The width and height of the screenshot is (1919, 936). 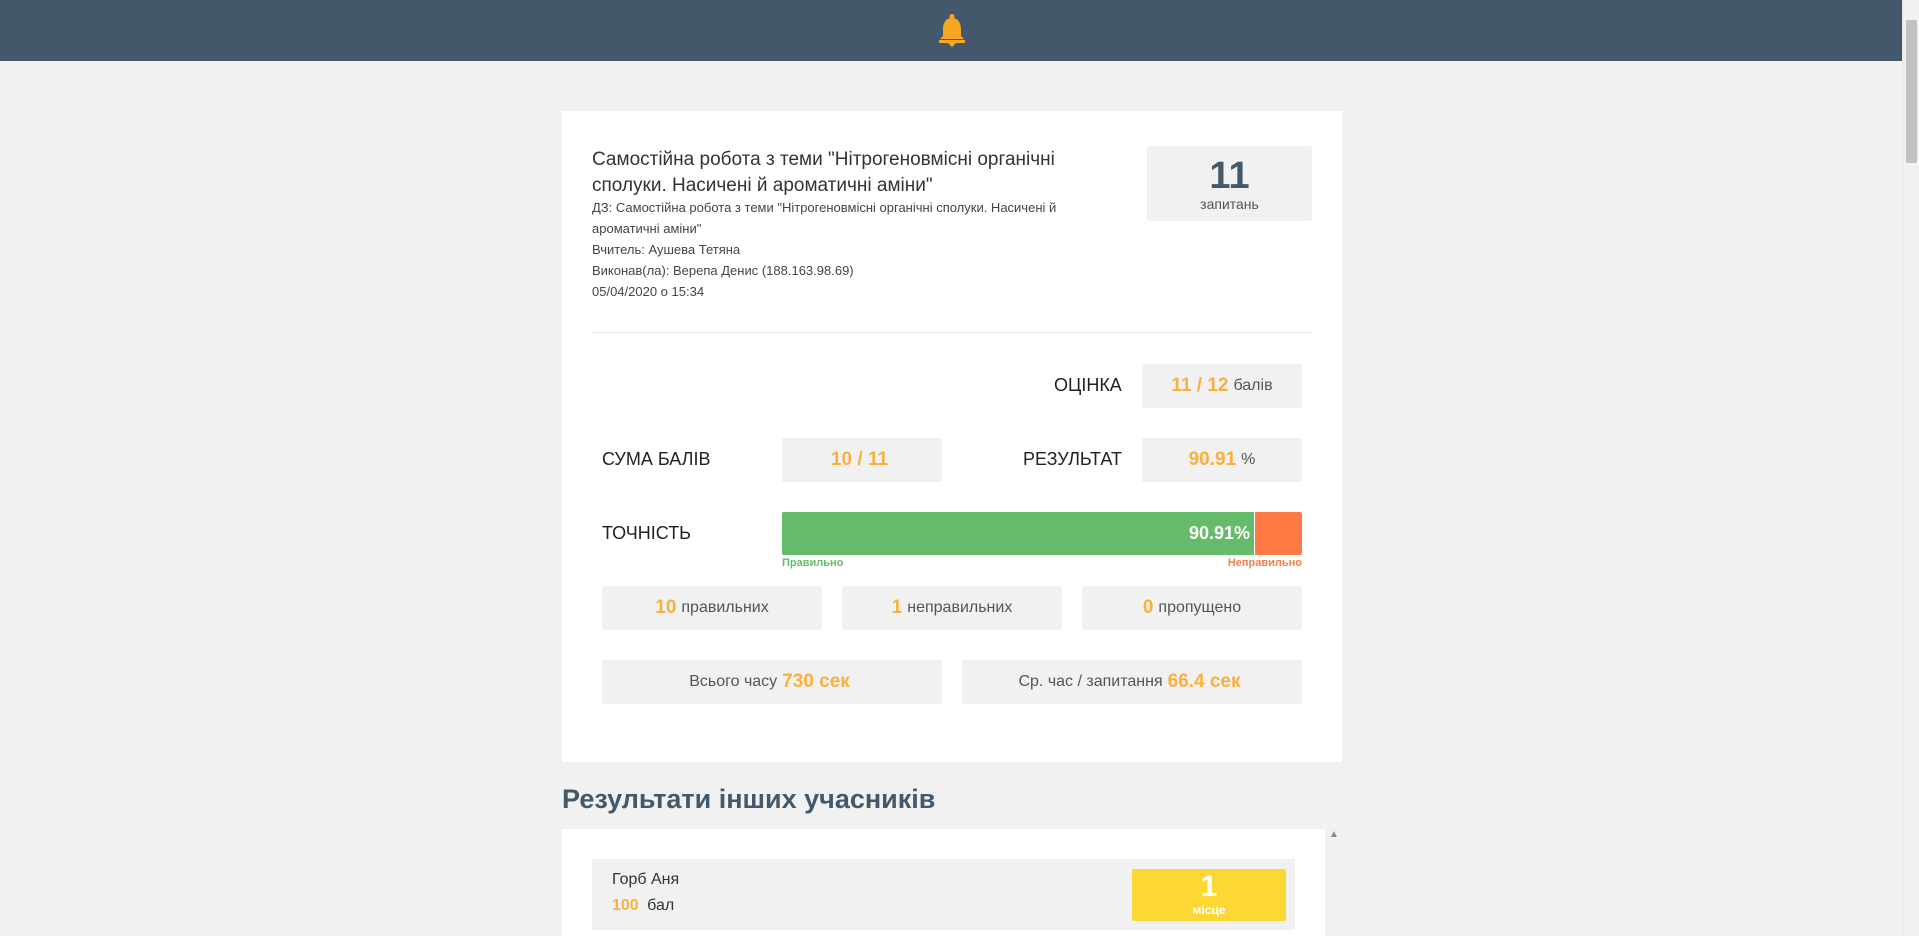 What do you see at coordinates (646, 533) in the screenshot?
I see `accuracy-label: ТОЧНІСТЬ` at bounding box center [646, 533].